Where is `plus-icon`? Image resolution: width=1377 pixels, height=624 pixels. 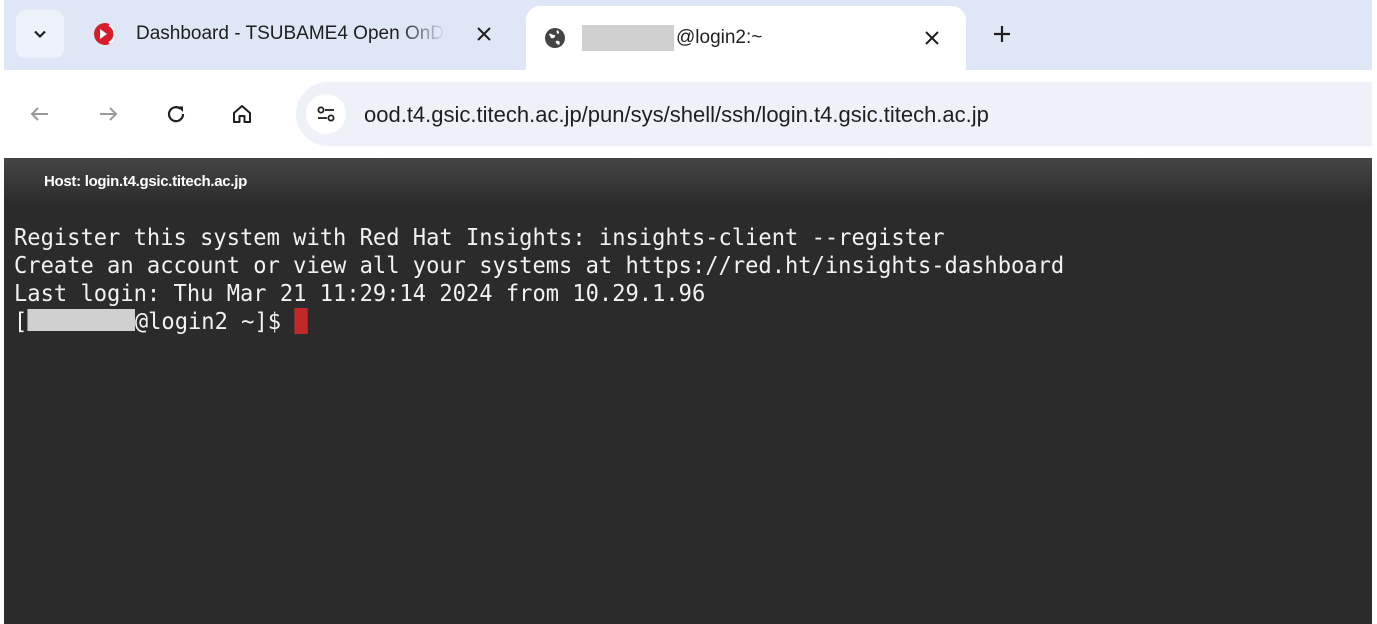 plus-icon is located at coordinates (1002, 34).